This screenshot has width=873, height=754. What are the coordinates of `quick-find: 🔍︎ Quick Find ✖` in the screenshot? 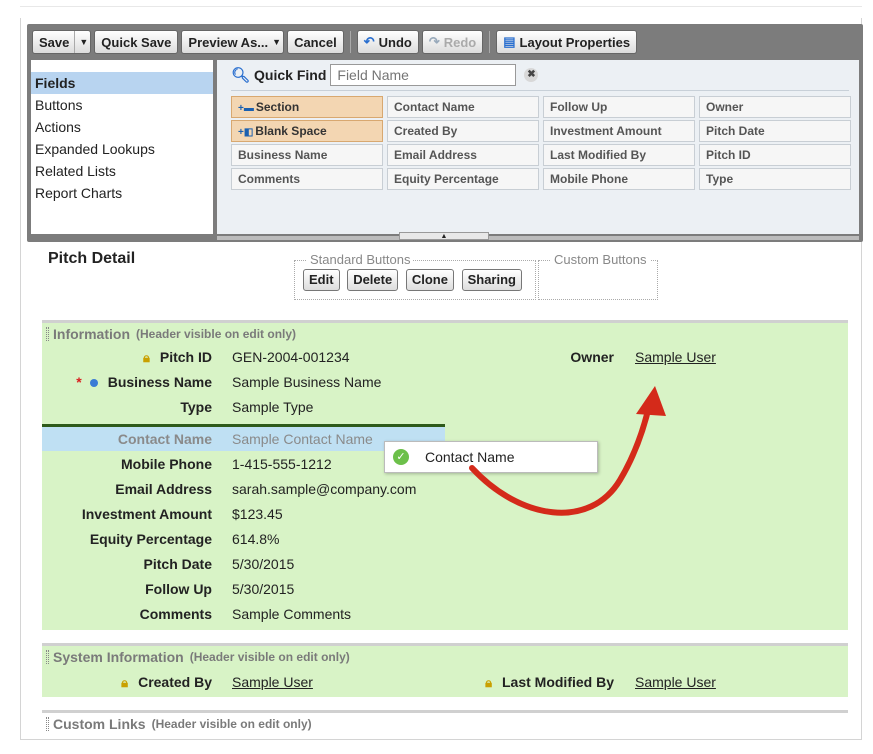 It's located at (385, 75).